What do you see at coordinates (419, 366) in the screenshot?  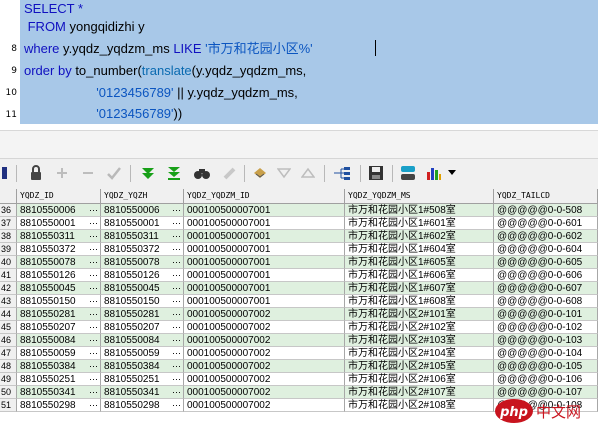 I see `cell-yqdz-yqdzm-ms: 市万和花园小区2#105室` at bounding box center [419, 366].